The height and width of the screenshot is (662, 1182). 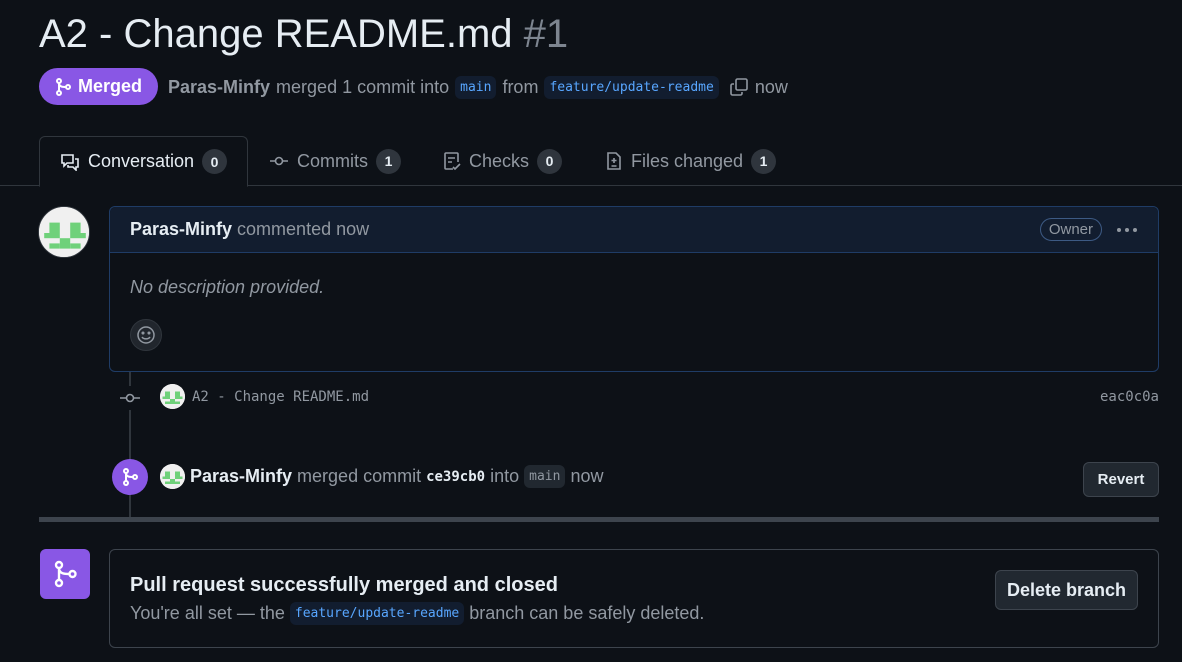 I want to click on tab-files-changed: Files changed 1, so click(x=690, y=161).